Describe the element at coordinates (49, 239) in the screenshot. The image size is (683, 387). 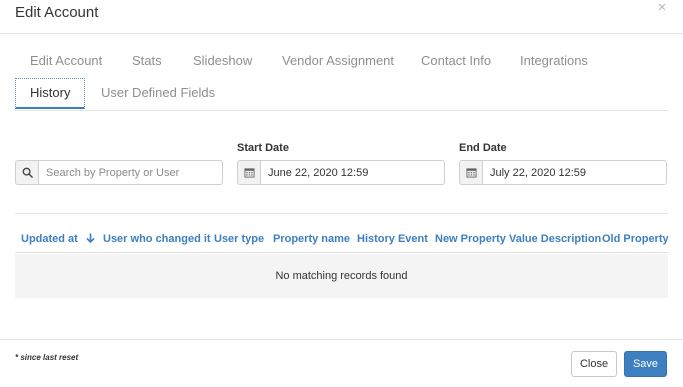
I see `column-label: Updated at` at that location.